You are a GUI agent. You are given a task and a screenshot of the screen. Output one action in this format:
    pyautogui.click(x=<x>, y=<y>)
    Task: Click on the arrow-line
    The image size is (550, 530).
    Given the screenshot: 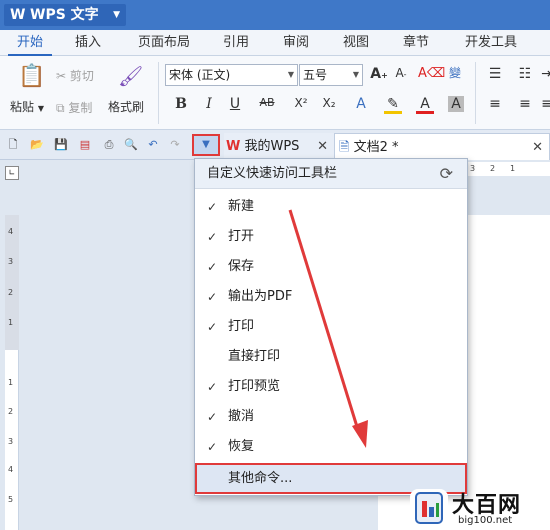 What is the action you would take?
    pyautogui.click(x=324, y=320)
    